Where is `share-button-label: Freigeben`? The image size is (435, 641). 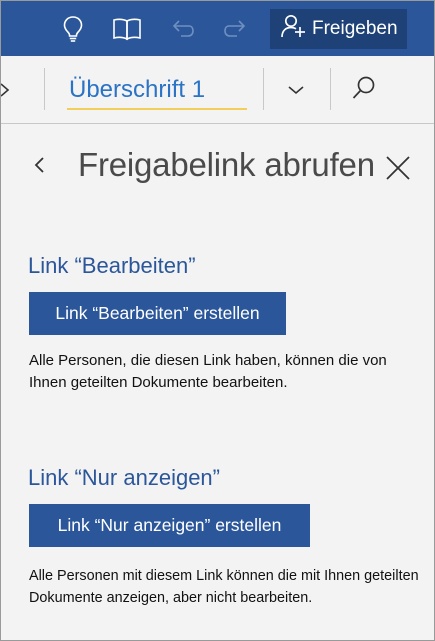
share-button-label: Freigeben is located at coordinates (355, 28).